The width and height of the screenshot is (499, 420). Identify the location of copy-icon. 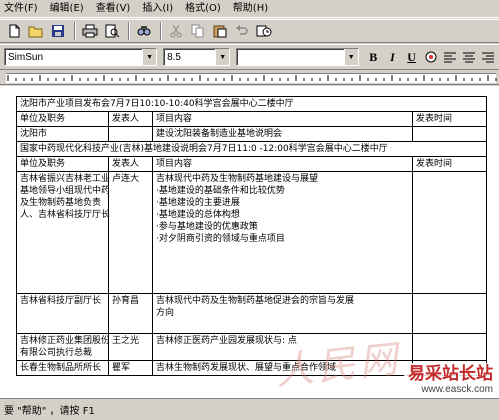
(198, 31).